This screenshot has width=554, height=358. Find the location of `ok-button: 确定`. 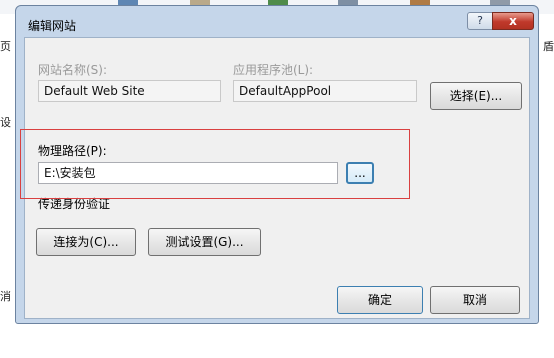

ok-button: 确定 is located at coordinates (380, 300).